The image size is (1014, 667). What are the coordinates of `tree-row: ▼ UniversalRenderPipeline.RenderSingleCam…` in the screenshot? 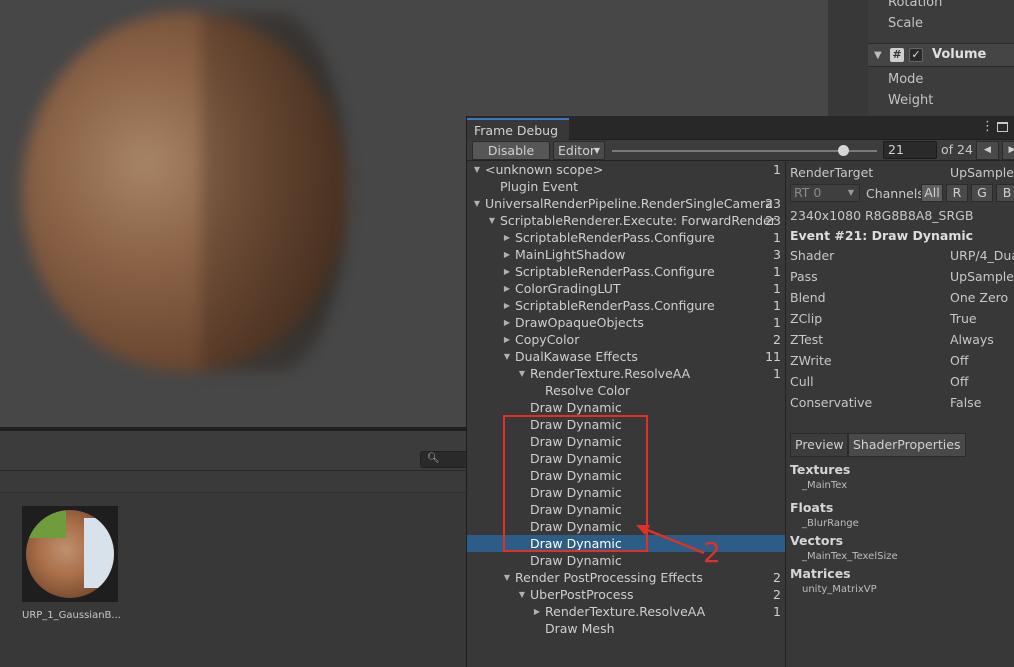 It's located at (626, 203).